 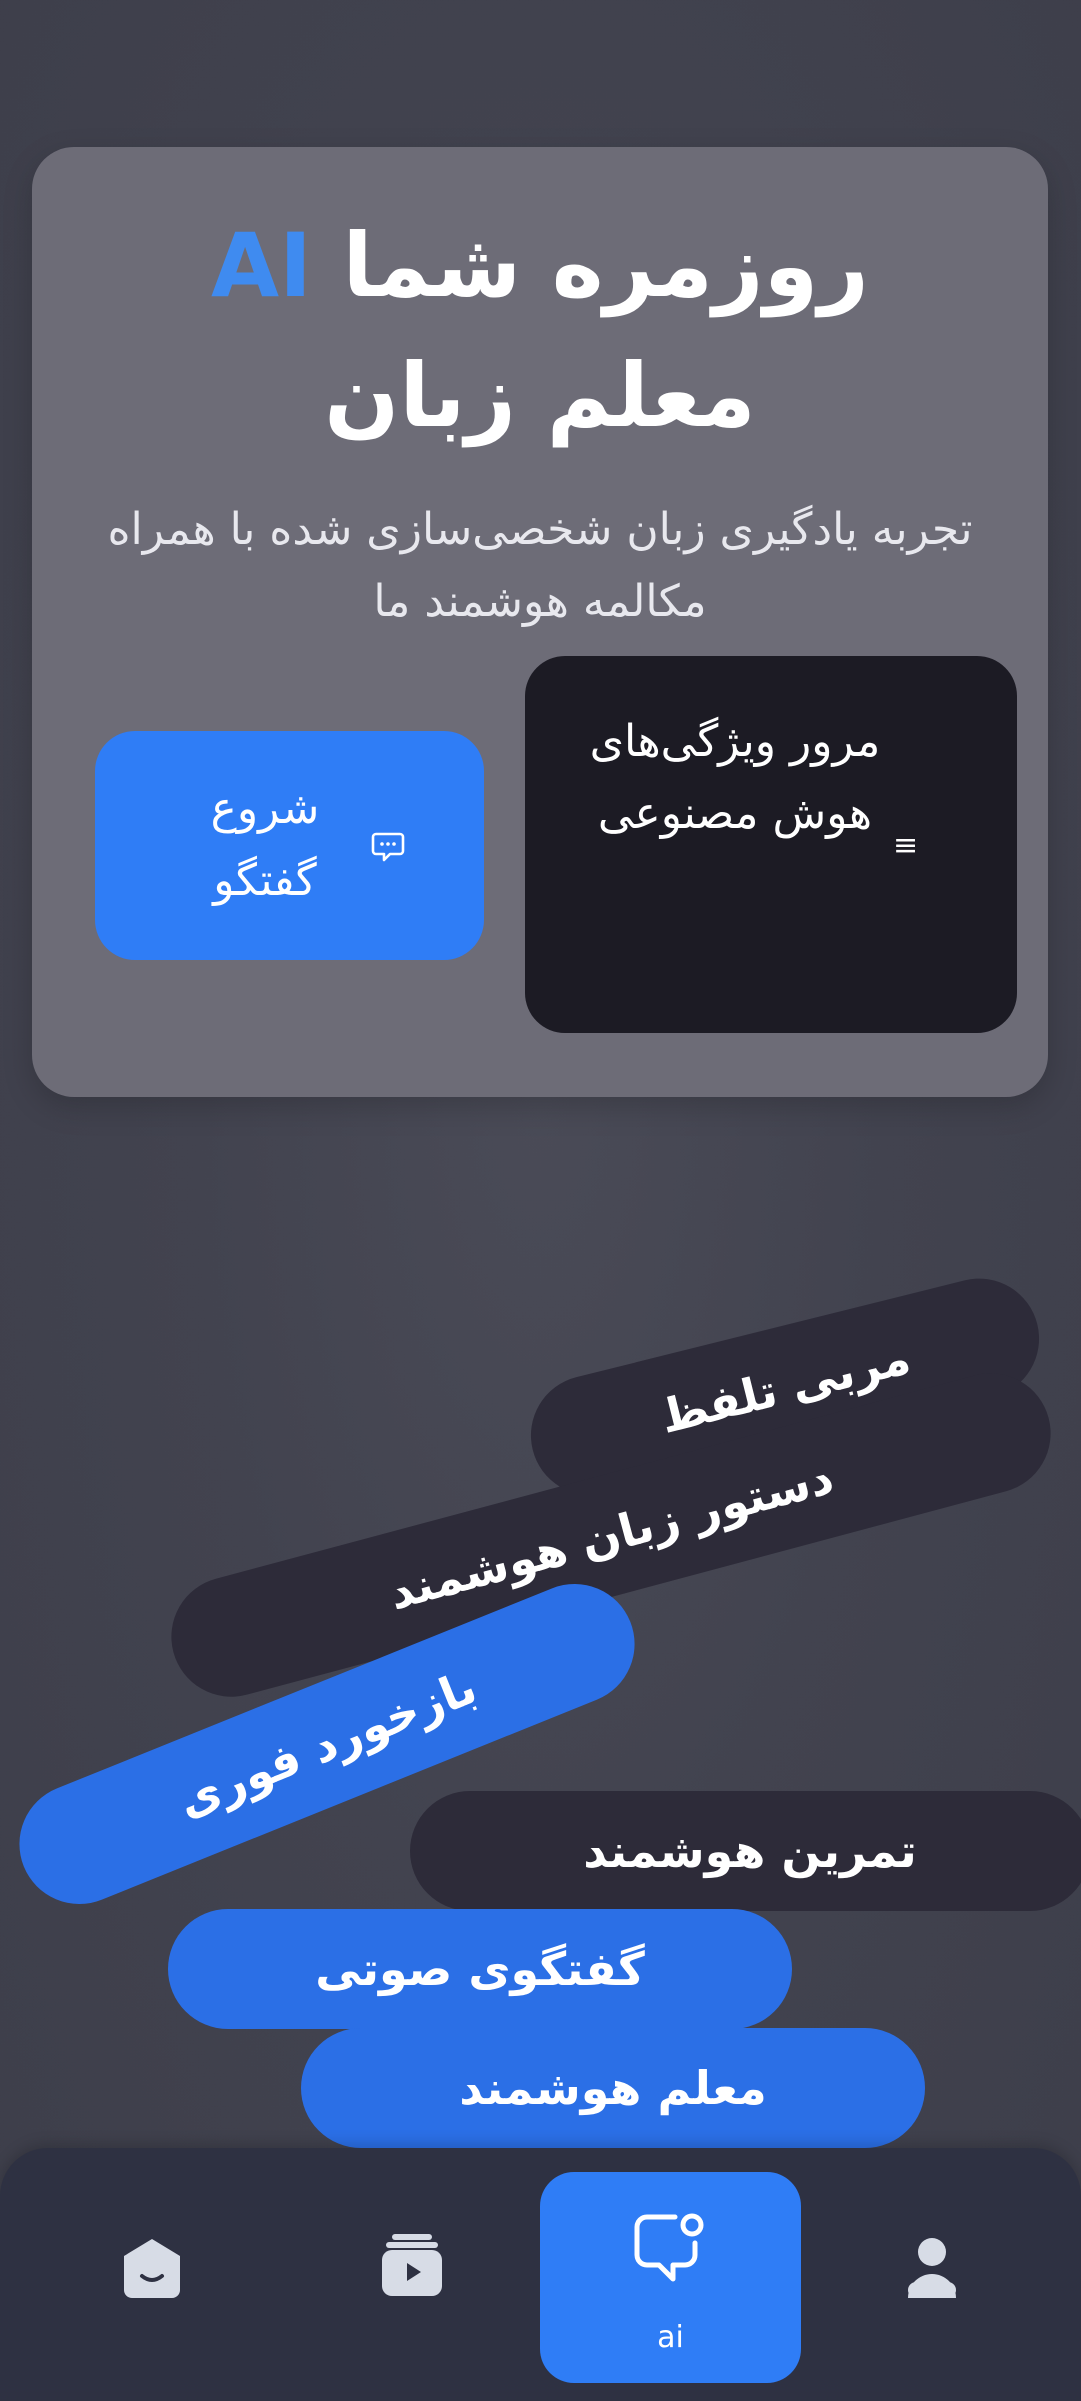 I want to click on feature-pill-smart-teacher: معلم هوشمند, so click(x=613, y=2088).